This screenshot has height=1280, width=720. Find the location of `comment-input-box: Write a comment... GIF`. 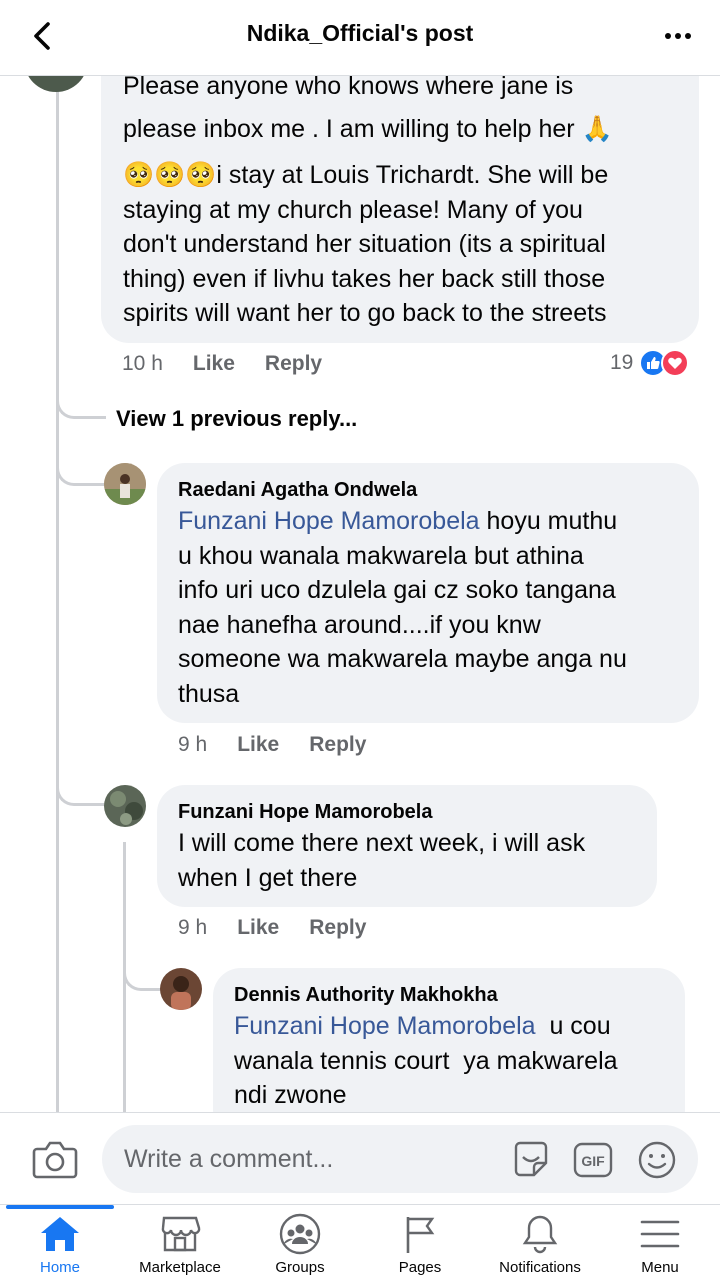

comment-input-box: Write a comment... GIF is located at coordinates (400, 1159).